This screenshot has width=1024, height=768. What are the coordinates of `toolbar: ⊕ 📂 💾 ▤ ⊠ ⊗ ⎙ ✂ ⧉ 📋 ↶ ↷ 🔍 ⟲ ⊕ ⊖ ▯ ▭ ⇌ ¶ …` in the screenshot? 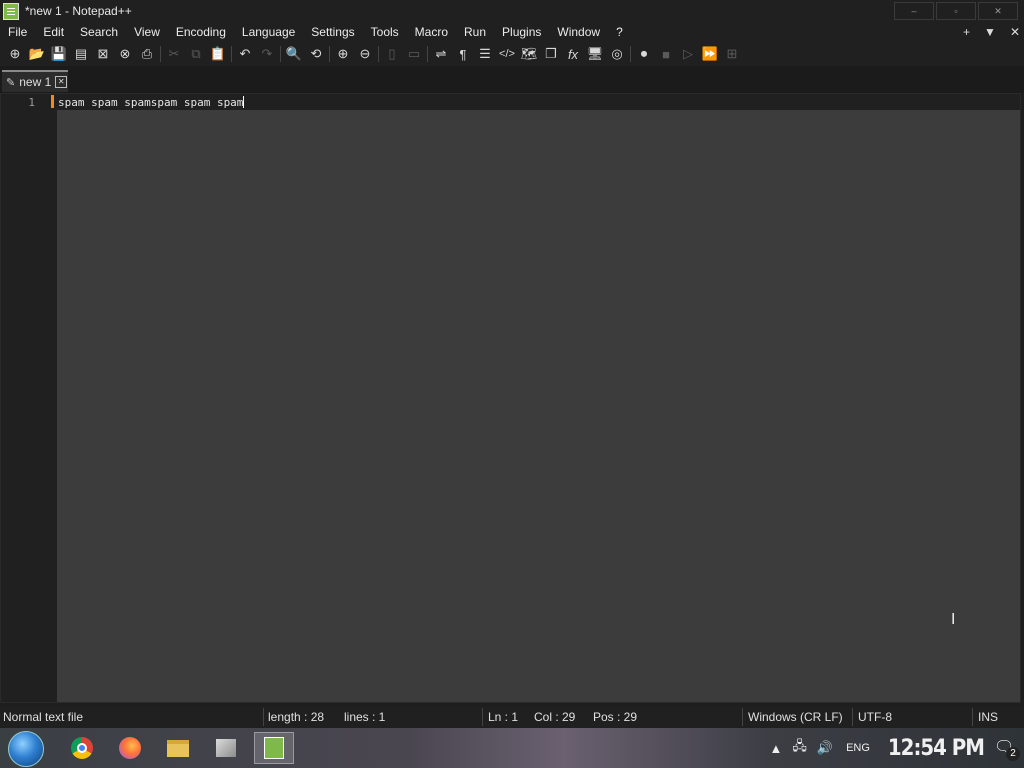 It's located at (512, 54).